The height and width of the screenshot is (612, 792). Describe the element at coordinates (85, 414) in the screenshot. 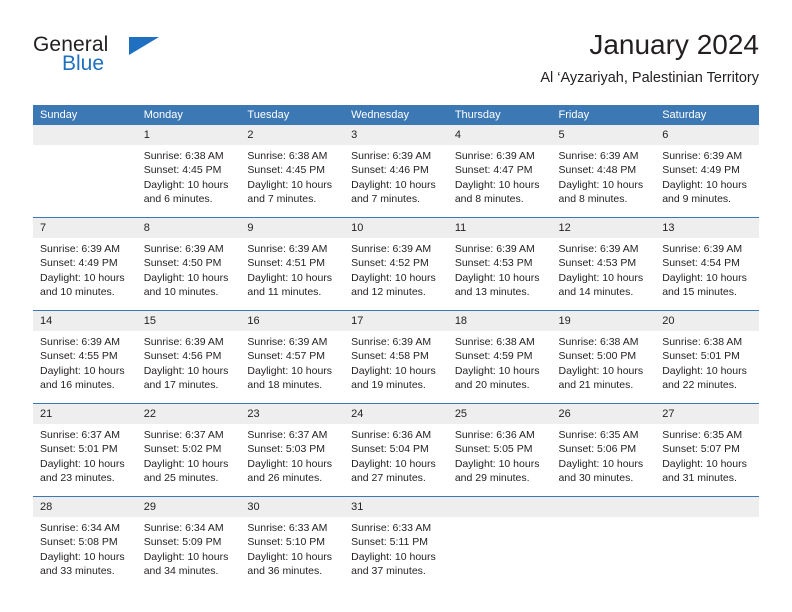

I see `day-number: 21` at that location.